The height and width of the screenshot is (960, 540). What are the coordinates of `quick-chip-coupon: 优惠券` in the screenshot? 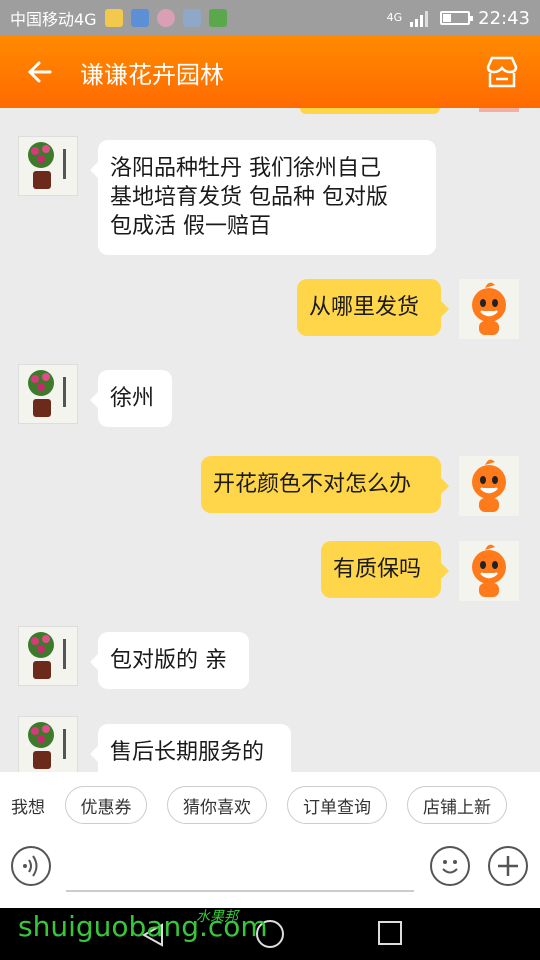 It's located at (106, 805).